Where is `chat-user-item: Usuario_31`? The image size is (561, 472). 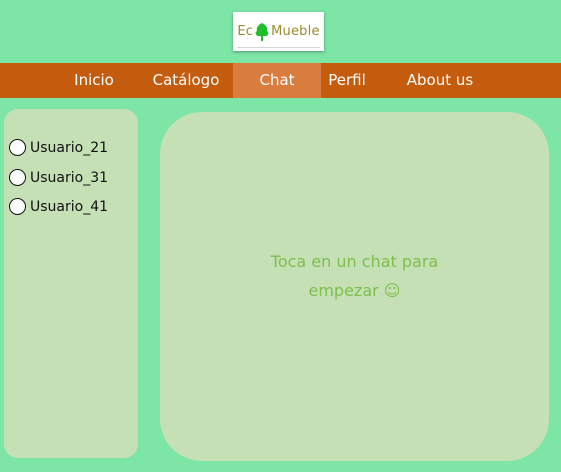 chat-user-item: Usuario_31 is located at coordinates (58, 177).